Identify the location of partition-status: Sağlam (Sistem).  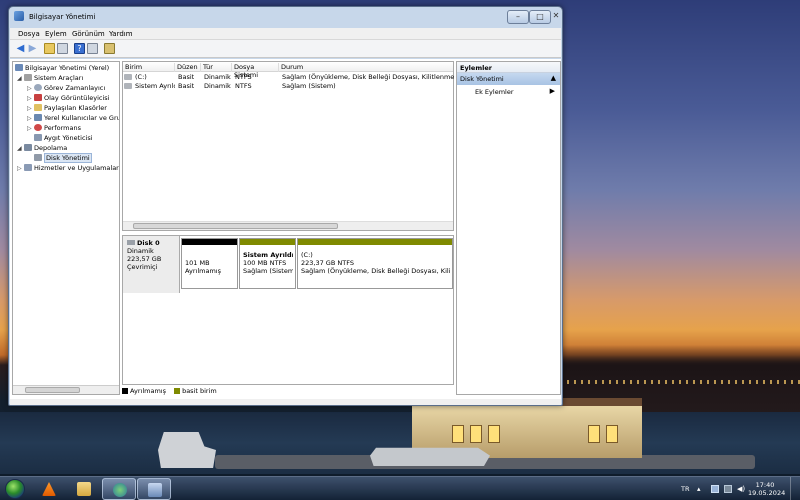
(268, 271).